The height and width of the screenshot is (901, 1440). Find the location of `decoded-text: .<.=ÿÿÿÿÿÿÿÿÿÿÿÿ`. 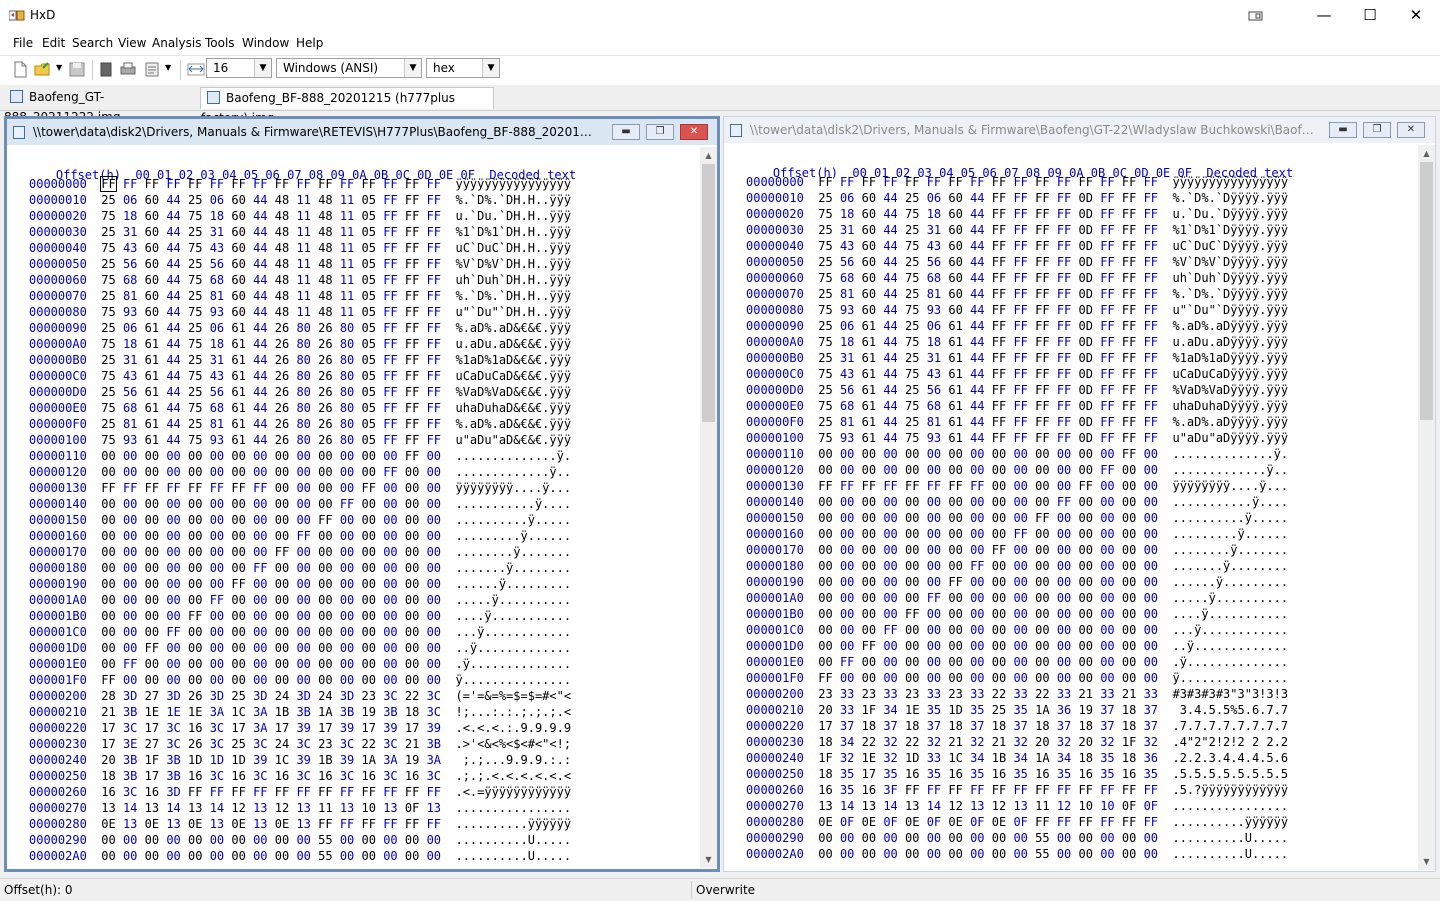

decoded-text: .<.=ÿÿÿÿÿÿÿÿÿÿÿÿ is located at coordinates (513, 792).